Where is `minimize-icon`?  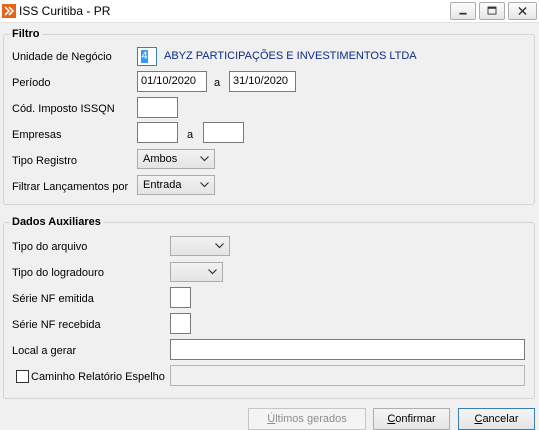 minimize-icon is located at coordinates (463, 13).